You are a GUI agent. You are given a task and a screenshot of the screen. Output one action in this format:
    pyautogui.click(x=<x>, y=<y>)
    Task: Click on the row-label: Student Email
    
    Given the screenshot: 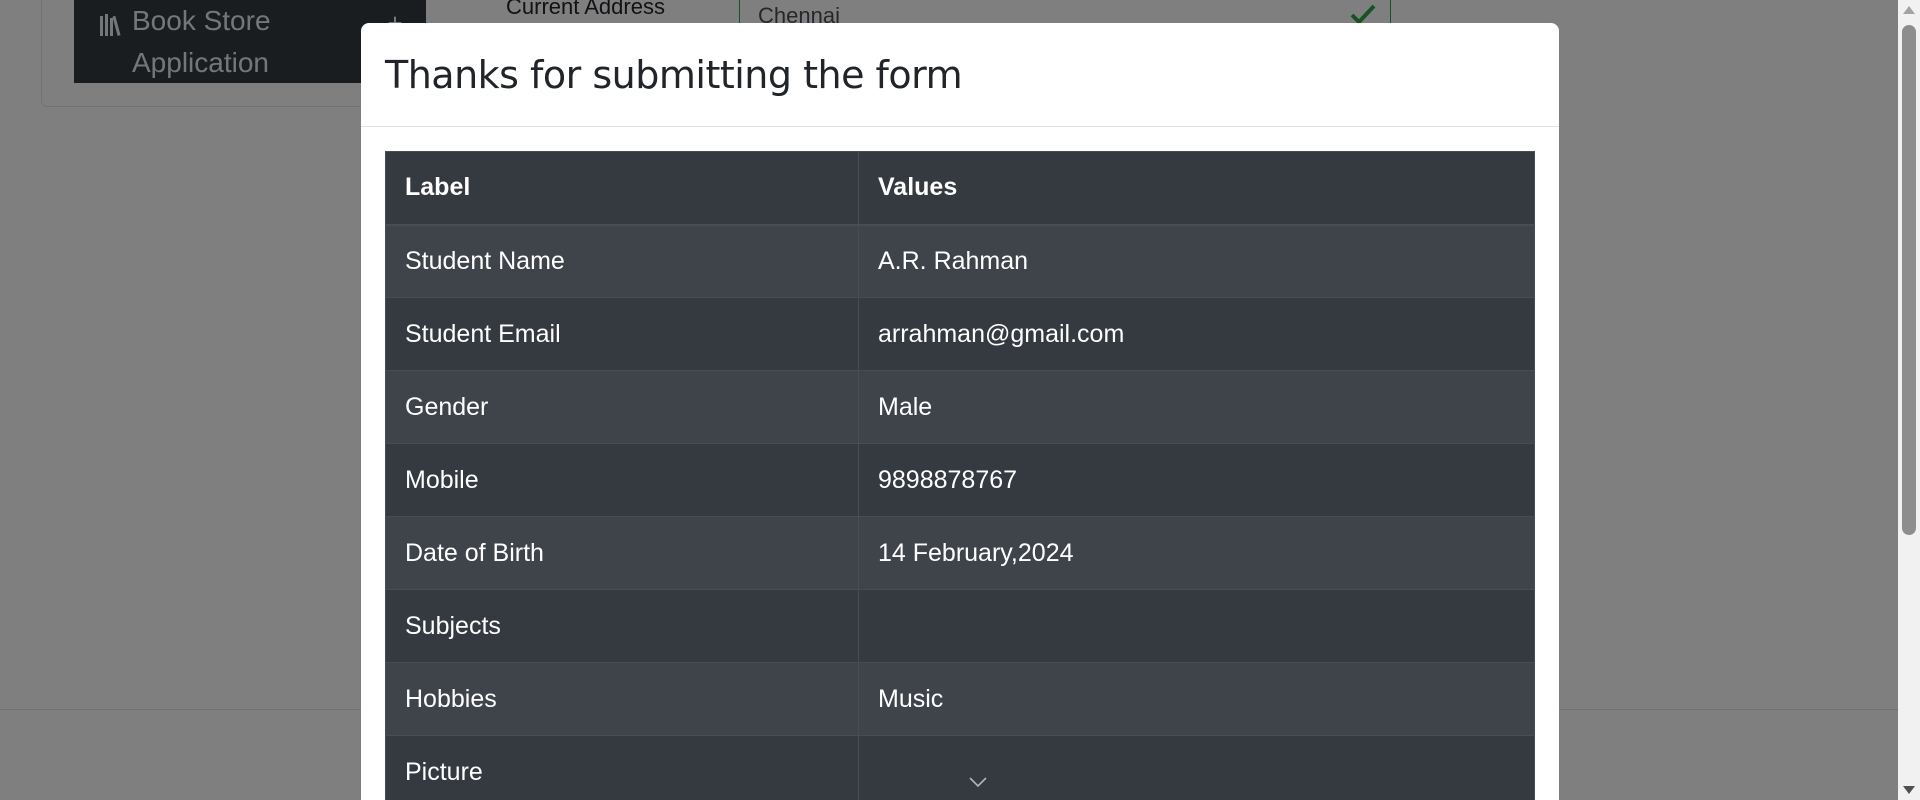 What is the action you would take?
    pyautogui.click(x=622, y=334)
    